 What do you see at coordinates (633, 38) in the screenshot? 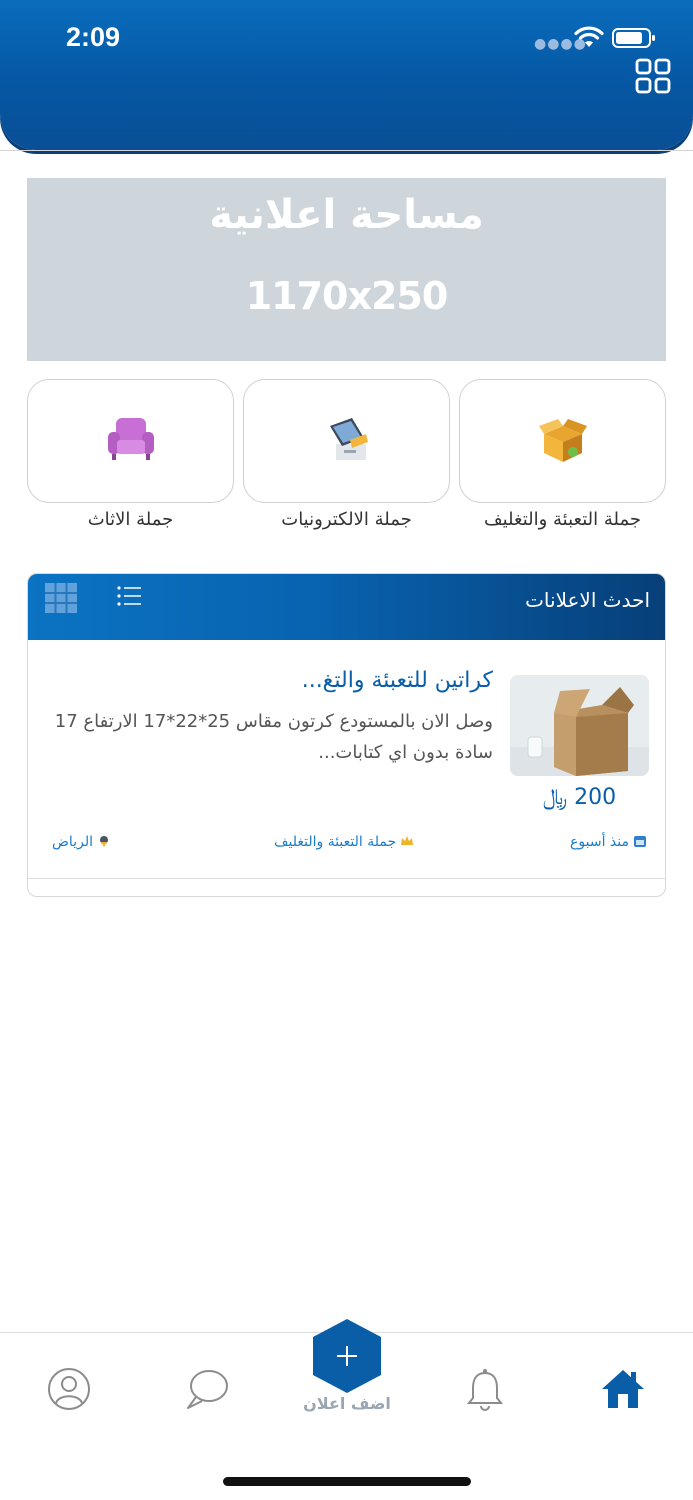
I see `battery-icon` at bounding box center [633, 38].